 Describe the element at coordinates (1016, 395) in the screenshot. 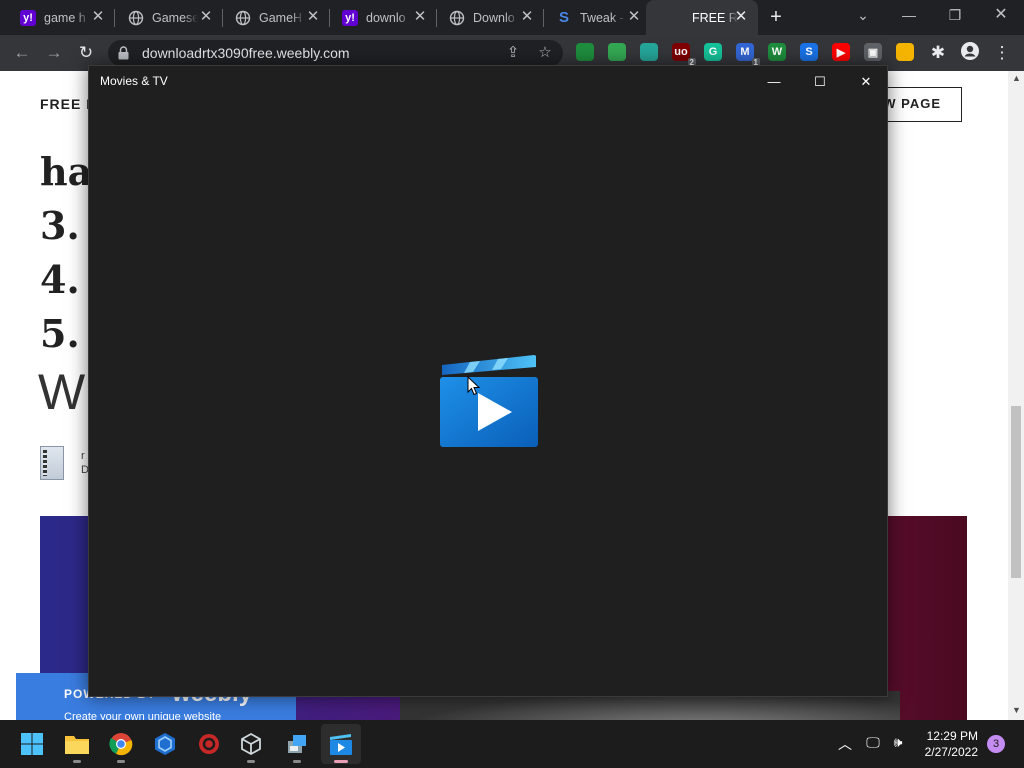

I see `page-scrollbar: ▲ ▼` at that location.